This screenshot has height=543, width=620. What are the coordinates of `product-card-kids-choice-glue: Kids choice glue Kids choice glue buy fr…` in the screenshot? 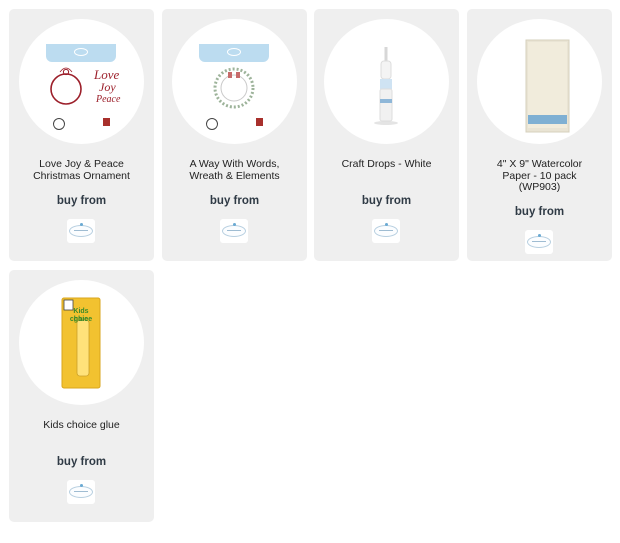 It's located at (81, 396).